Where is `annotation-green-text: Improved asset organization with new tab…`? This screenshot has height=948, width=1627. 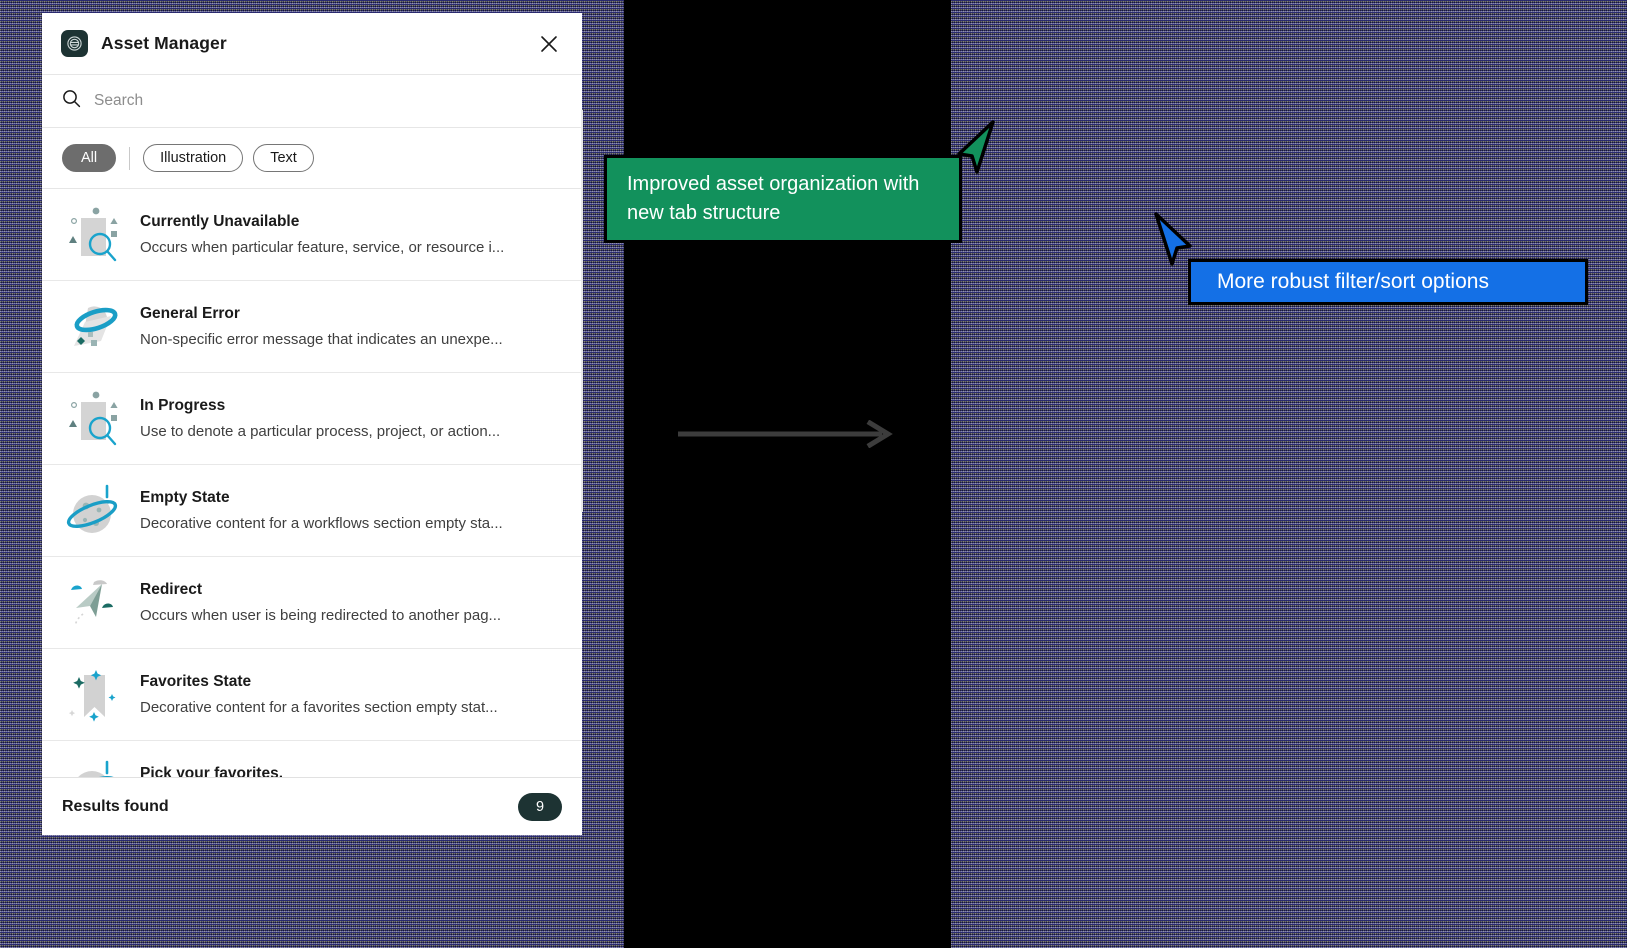
annotation-green-text: Improved asset organization with new tab… is located at coordinates (773, 198).